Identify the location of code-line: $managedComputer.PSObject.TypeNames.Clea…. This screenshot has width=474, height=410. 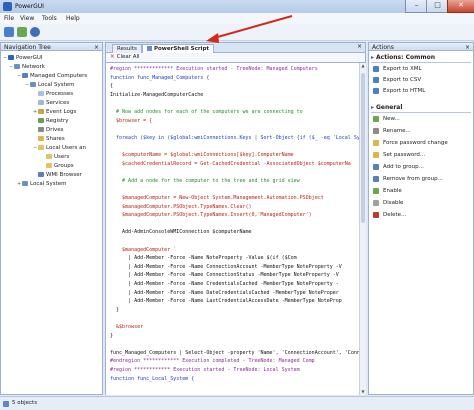
(181, 206).